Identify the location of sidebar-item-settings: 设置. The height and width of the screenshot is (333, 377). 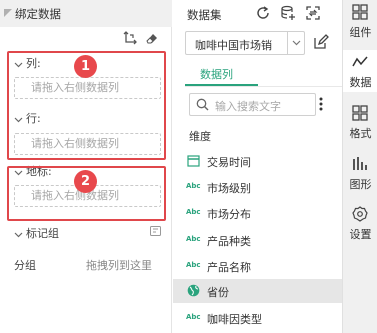
(360, 223).